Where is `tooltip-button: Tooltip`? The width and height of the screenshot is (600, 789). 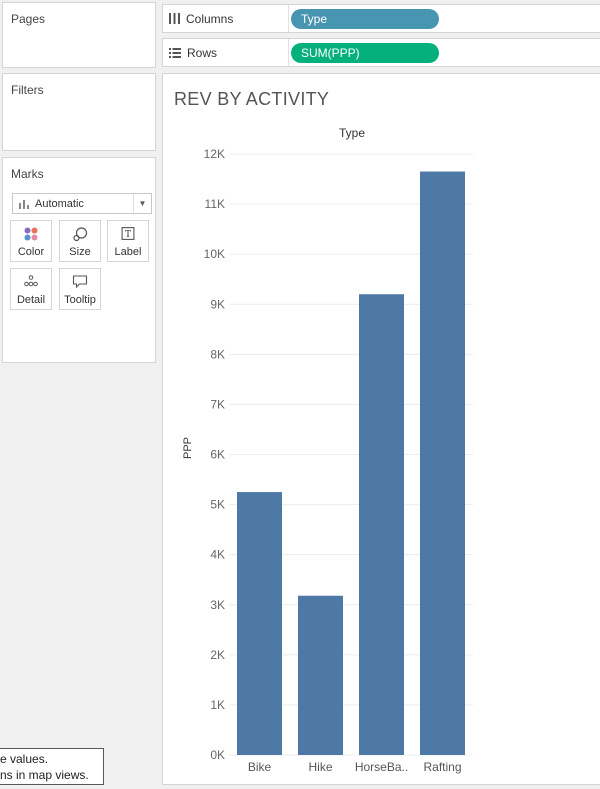
tooltip-button: Tooltip is located at coordinates (80, 289).